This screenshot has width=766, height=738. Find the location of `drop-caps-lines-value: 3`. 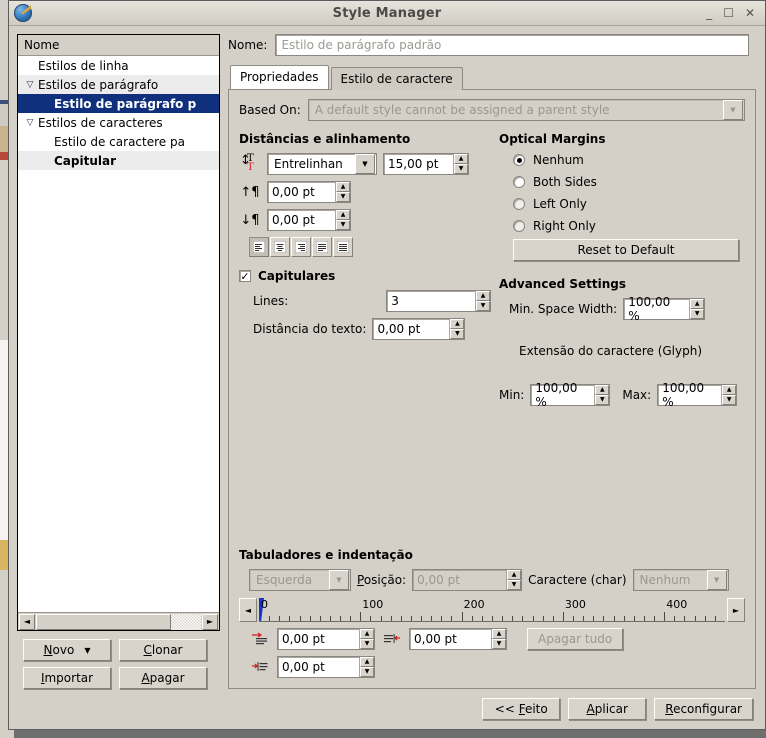

drop-caps-lines-value: 3 is located at coordinates (431, 301).